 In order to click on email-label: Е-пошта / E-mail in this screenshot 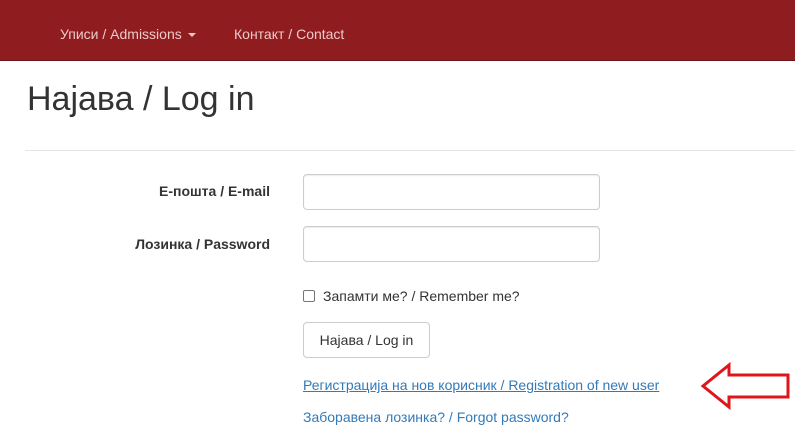, I will do `click(214, 191)`.